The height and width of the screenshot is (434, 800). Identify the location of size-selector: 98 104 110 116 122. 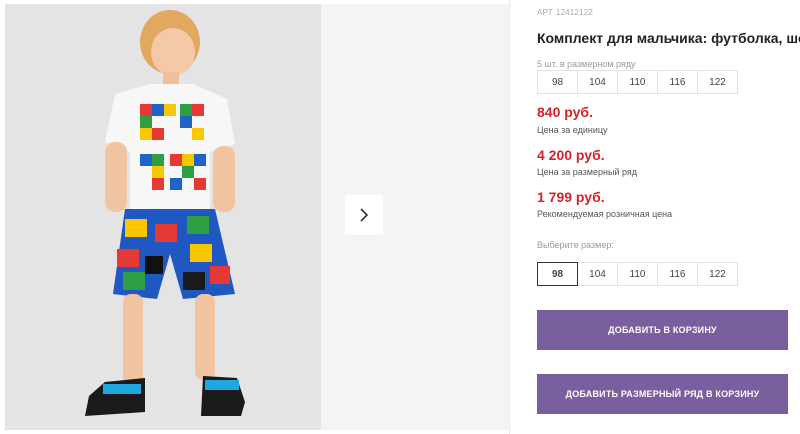
(637, 274).